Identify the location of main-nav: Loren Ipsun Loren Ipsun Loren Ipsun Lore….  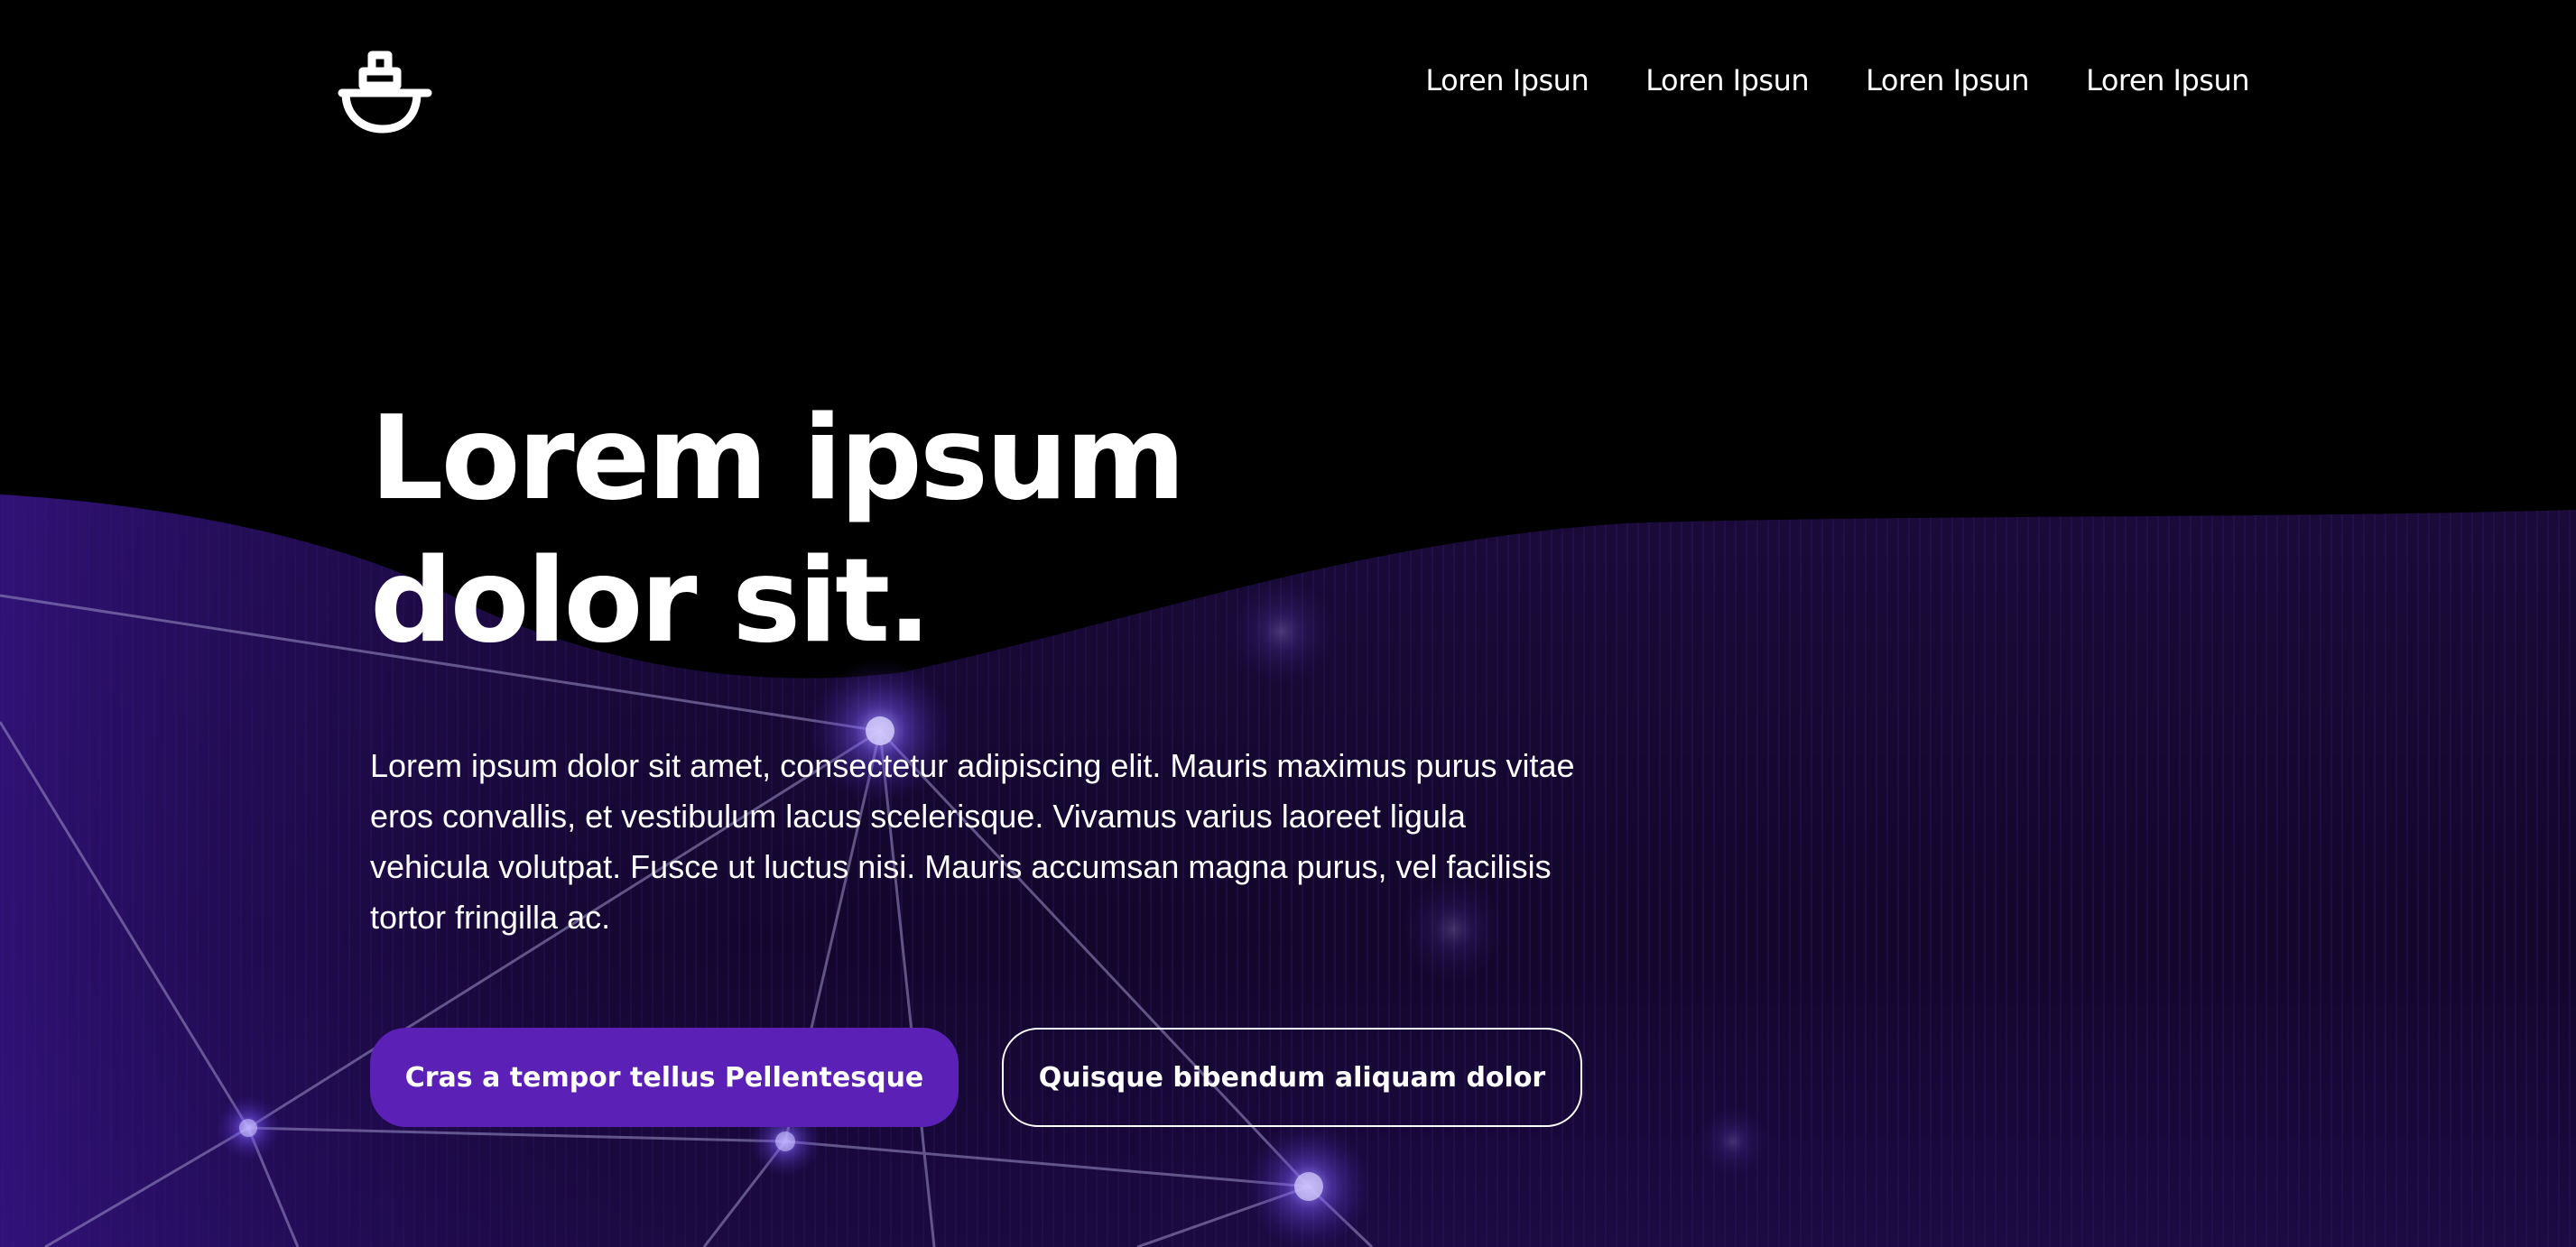
(1837, 80).